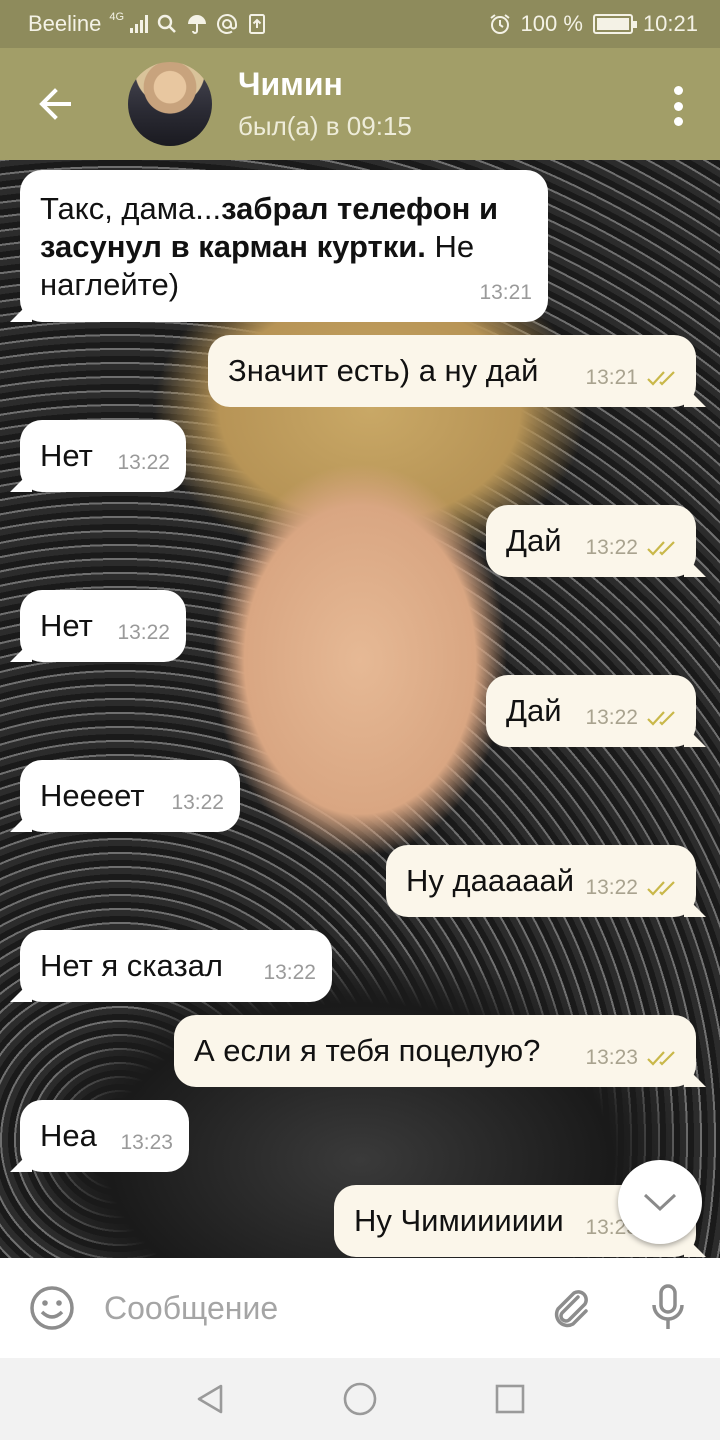 This screenshot has width=720, height=1440. Describe the element at coordinates (315, 1308) in the screenshot. I see `message-input: Сообщение` at that location.